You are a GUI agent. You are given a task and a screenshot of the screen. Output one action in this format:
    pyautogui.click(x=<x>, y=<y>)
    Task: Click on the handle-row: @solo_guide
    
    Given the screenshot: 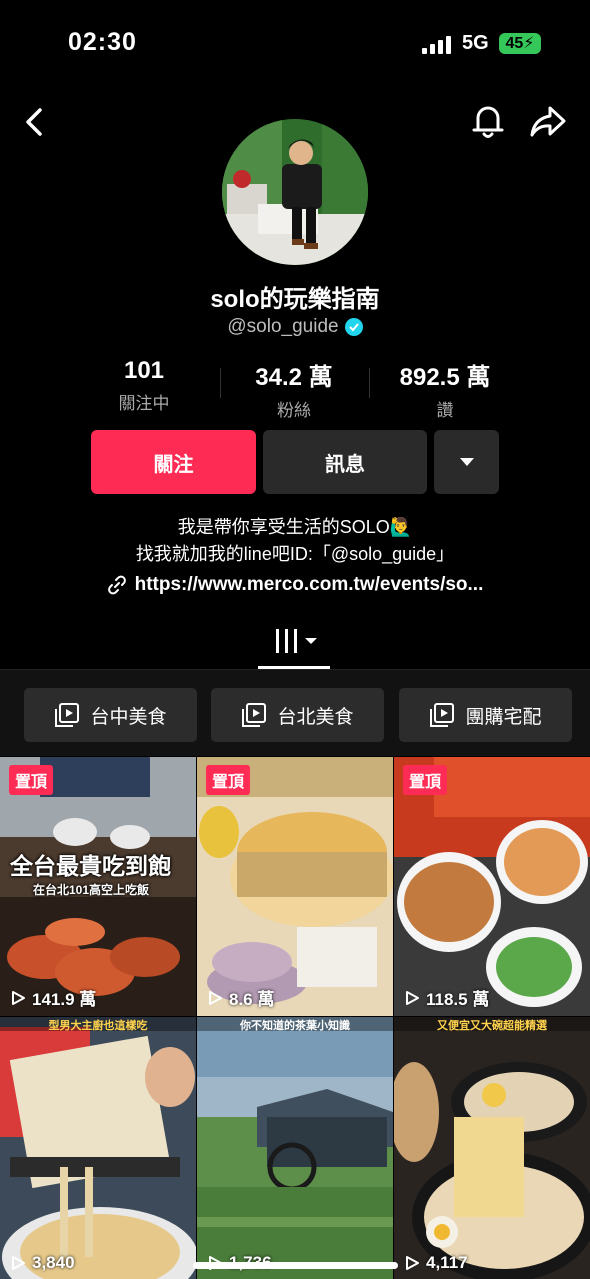 What is the action you would take?
    pyautogui.click(x=295, y=327)
    